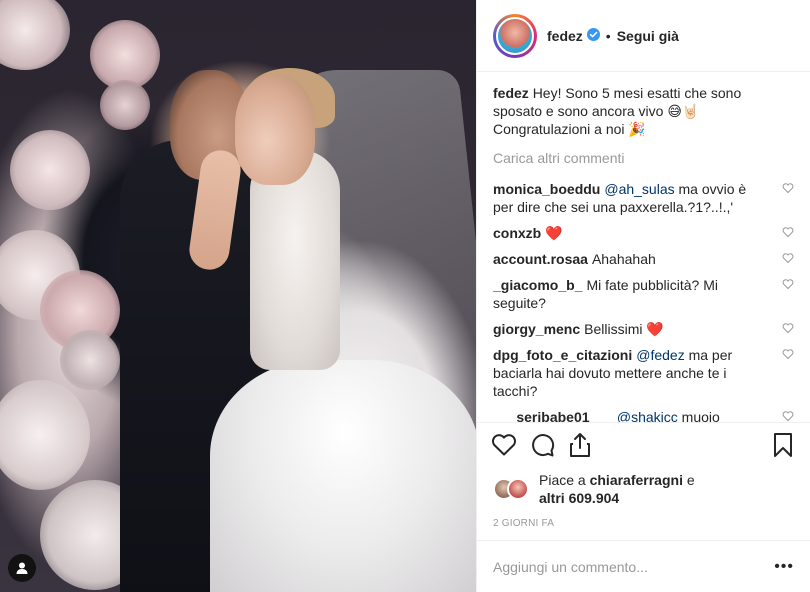  Describe the element at coordinates (784, 567) in the screenshot. I see `more-options-icon: •••` at that location.